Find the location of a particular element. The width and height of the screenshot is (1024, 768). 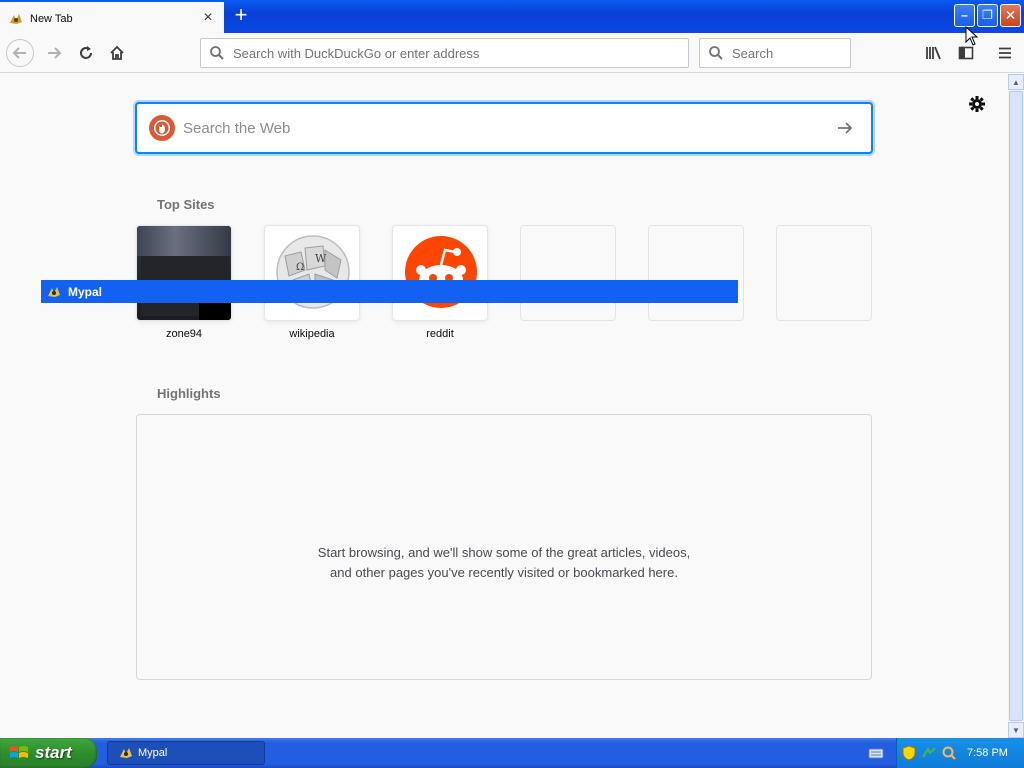

search-submit-arrow-icon is located at coordinates (845, 128).